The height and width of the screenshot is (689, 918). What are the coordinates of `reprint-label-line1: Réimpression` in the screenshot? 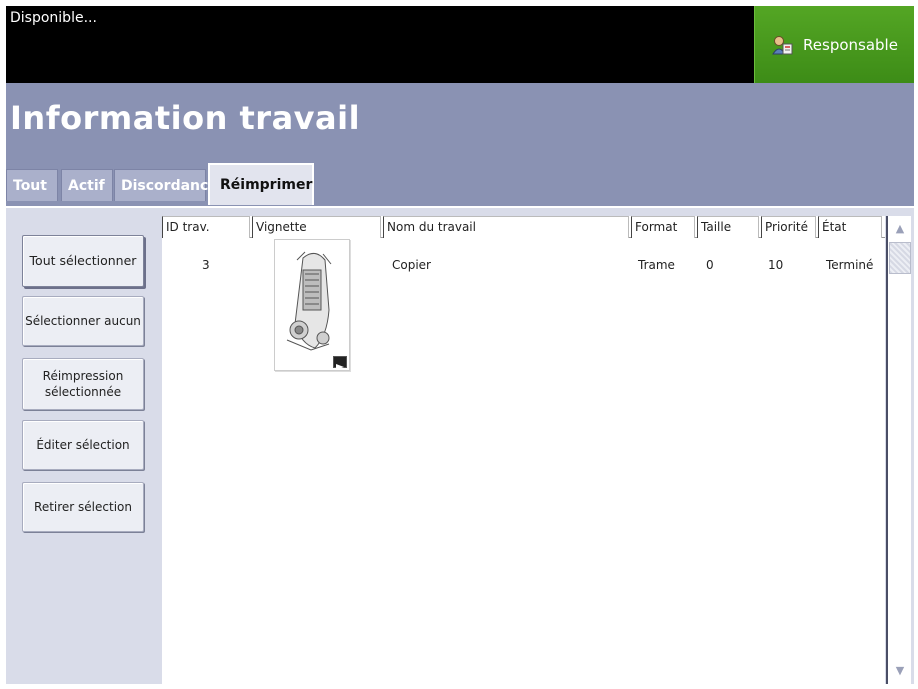 It's located at (83, 376).